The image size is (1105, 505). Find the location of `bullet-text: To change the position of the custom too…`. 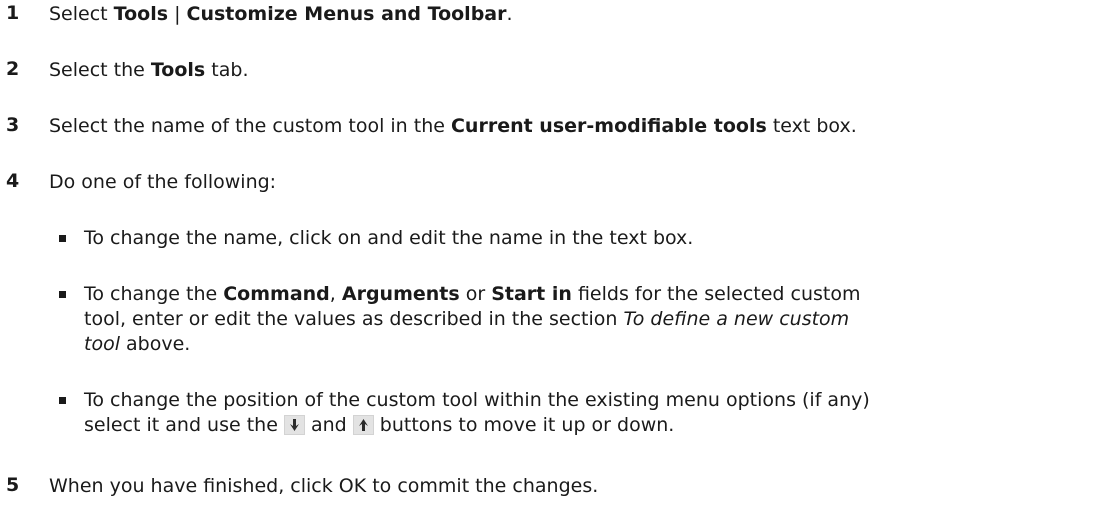

bullet-text: To change the position of the custom too… is located at coordinates (477, 412).